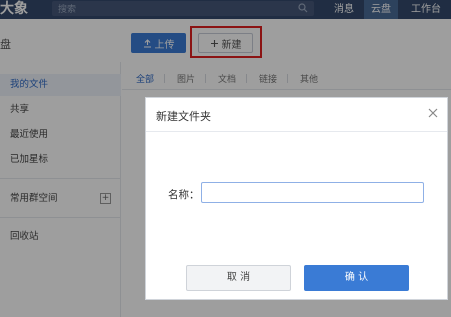 Image resolution: width=451 pixels, height=317 pixels. I want to click on folder-name-input, so click(312, 192).